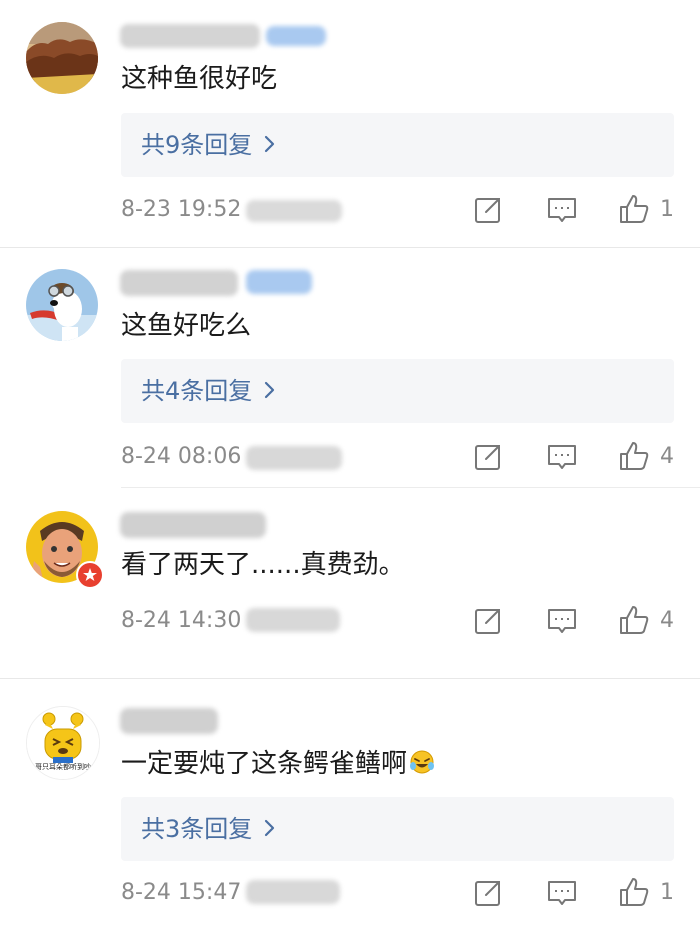 The image size is (700, 930). What do you see at coordinates (181, 456) in the screenshot?
I see `comment-time: 8-24 08:06` at bounding box center [181, 456].